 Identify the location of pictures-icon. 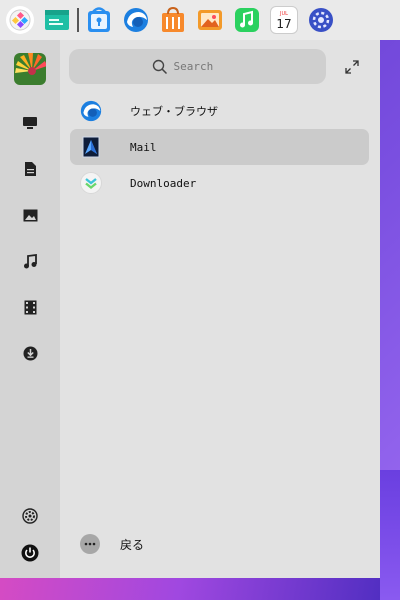
(30, 215).